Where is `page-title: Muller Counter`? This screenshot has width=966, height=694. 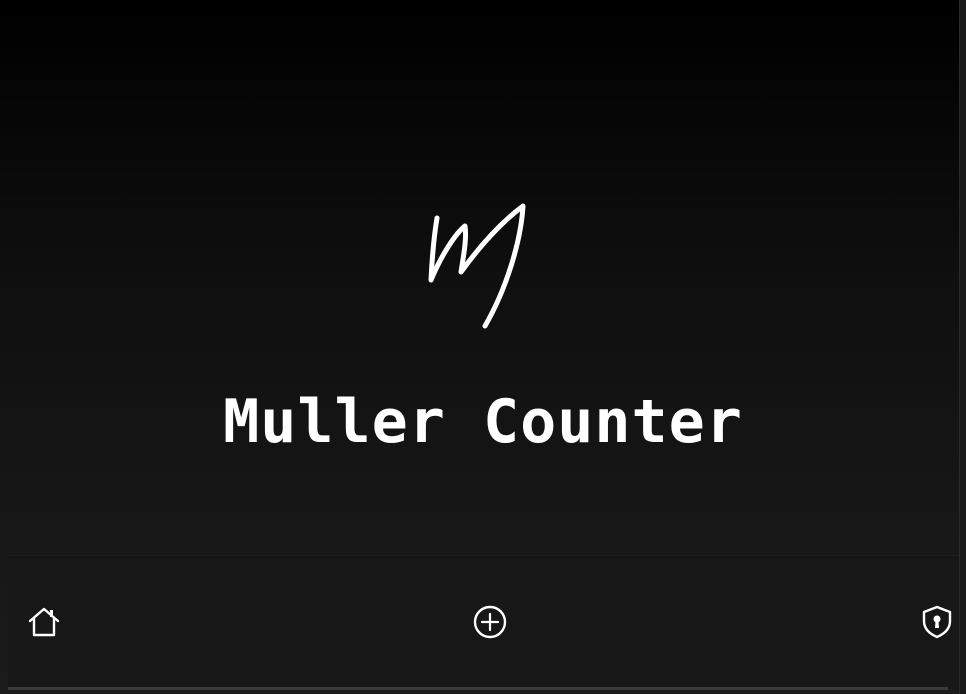
page-title: Muller Counter is located at coordinates (483, 422).